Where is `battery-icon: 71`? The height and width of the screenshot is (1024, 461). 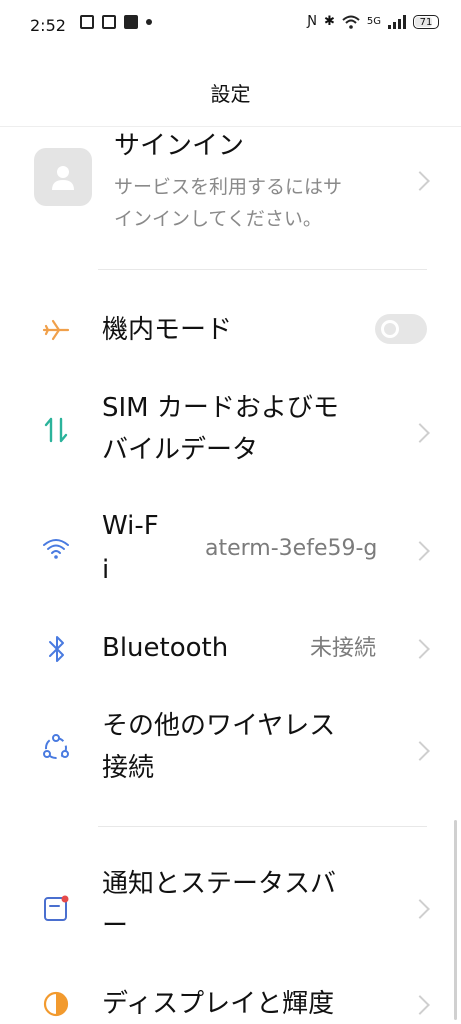
battery-icon: 71 is located at coordinates (426, 21).